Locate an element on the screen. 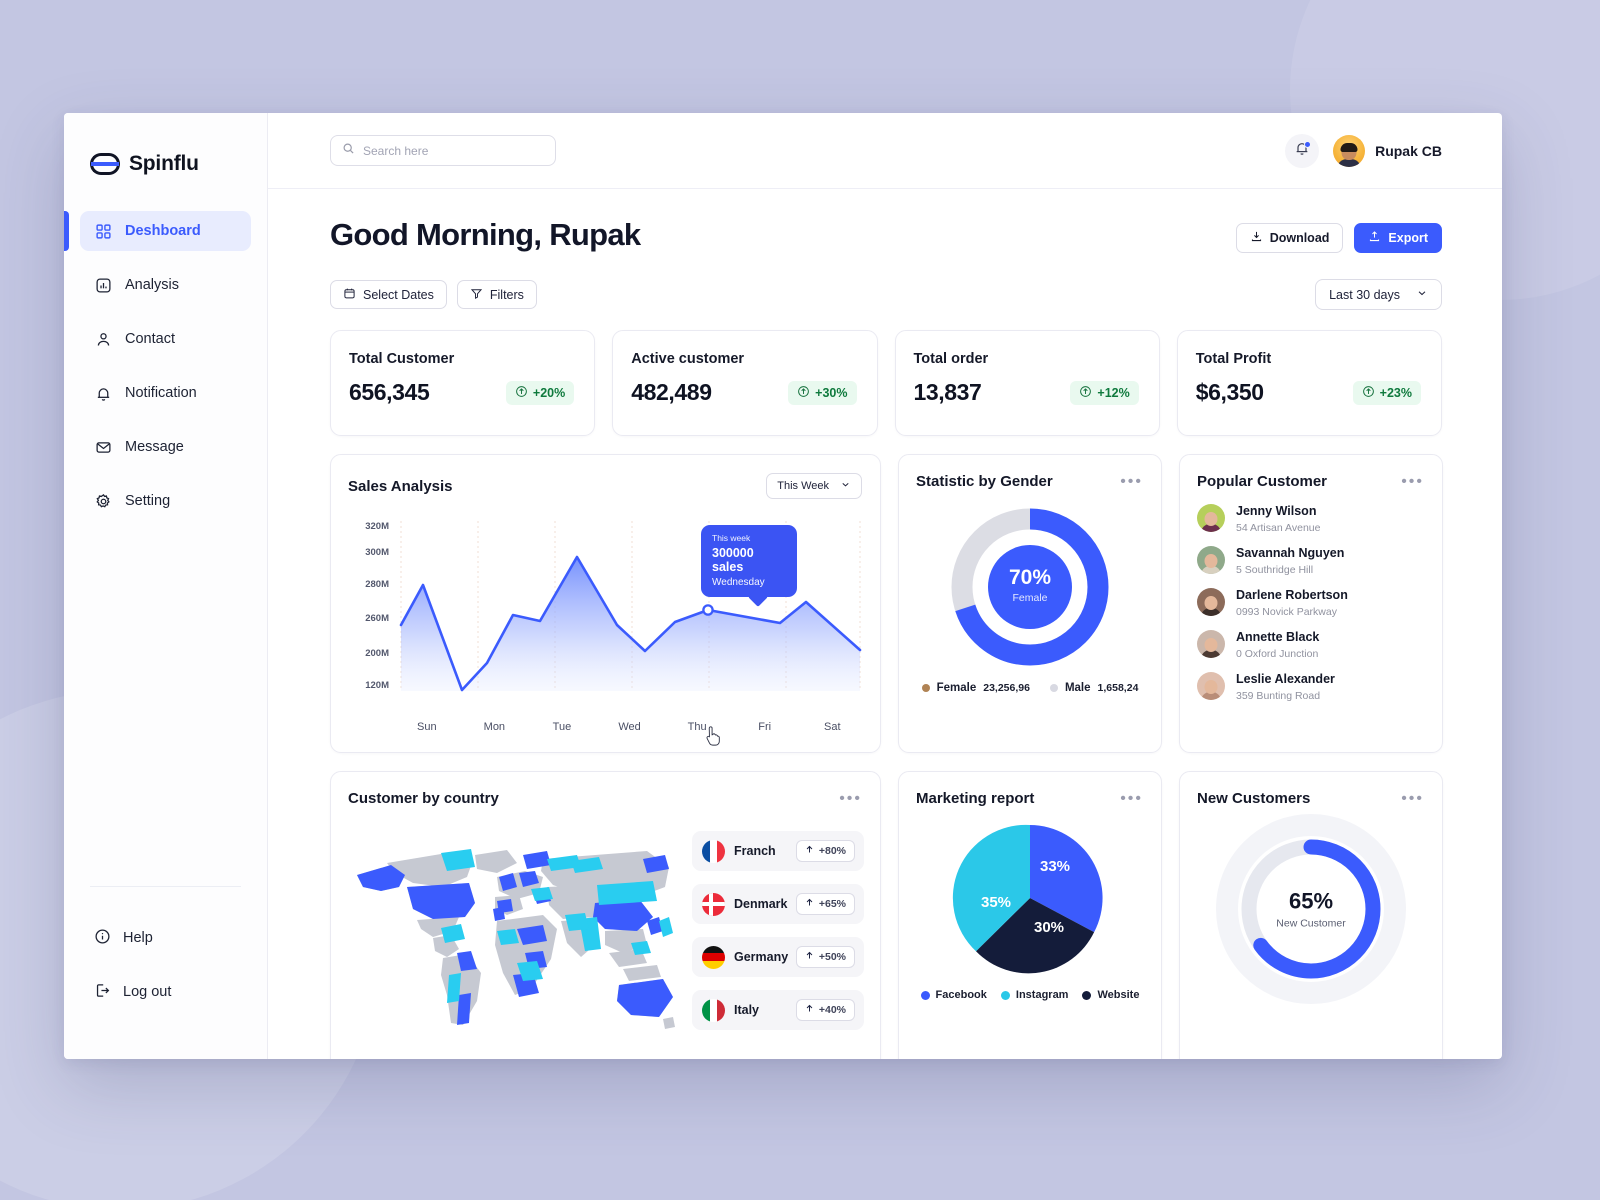  list-item: Jenny Wilson 54 Artisan Avenue is located at coordinates (1311, 518).